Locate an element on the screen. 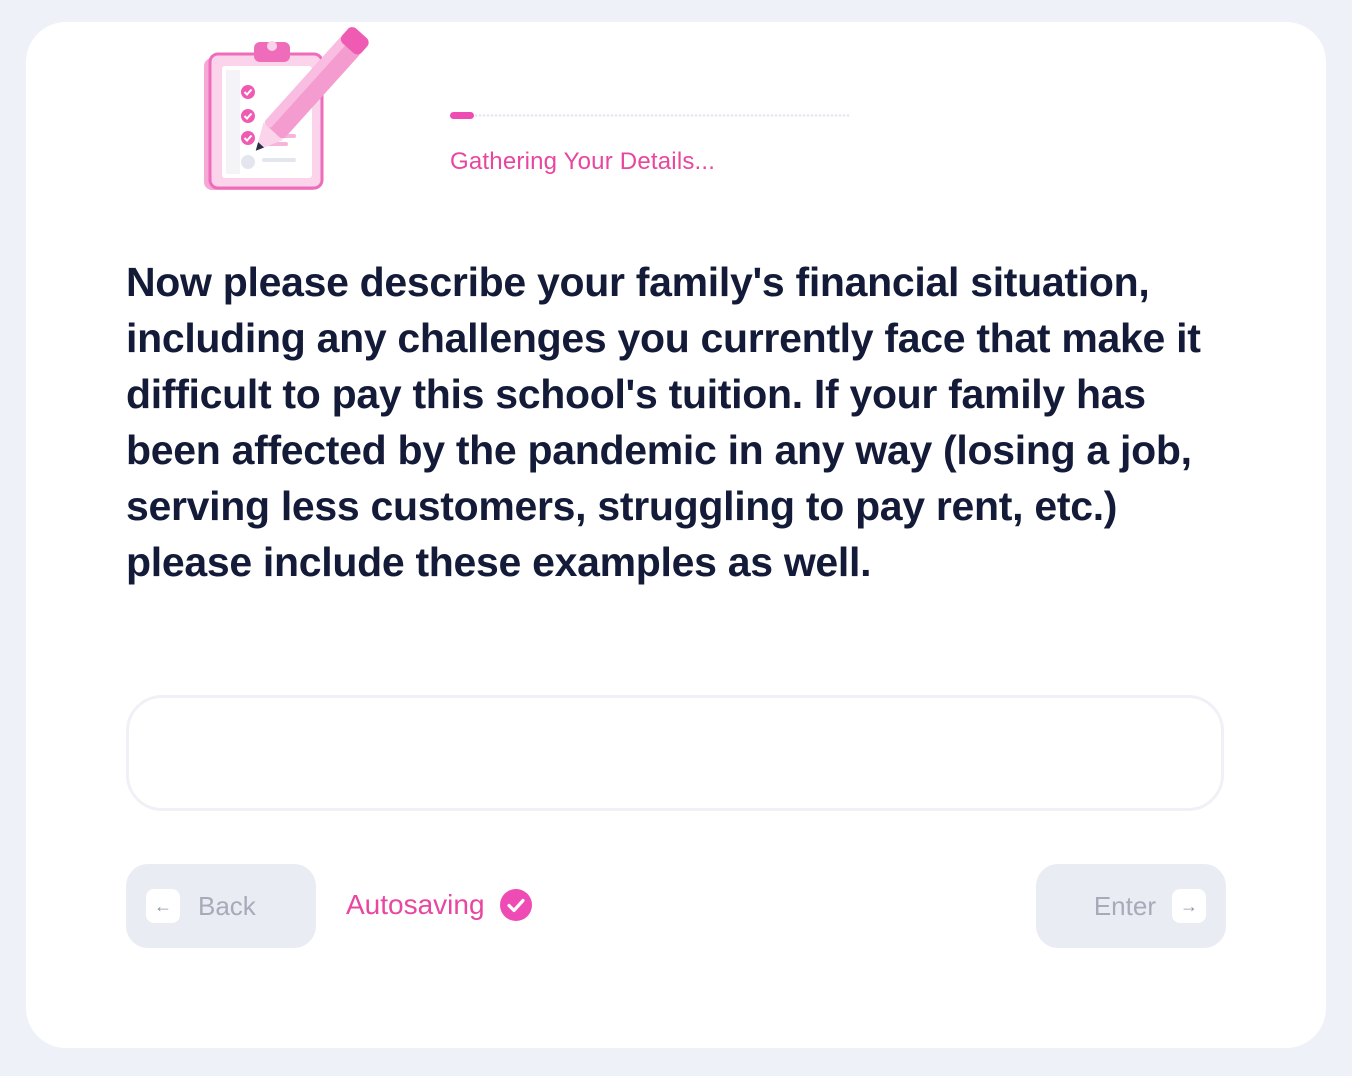 The height and width of the screenshot is (1076, 1352). progress-fill is located at coordinates (462, 115).